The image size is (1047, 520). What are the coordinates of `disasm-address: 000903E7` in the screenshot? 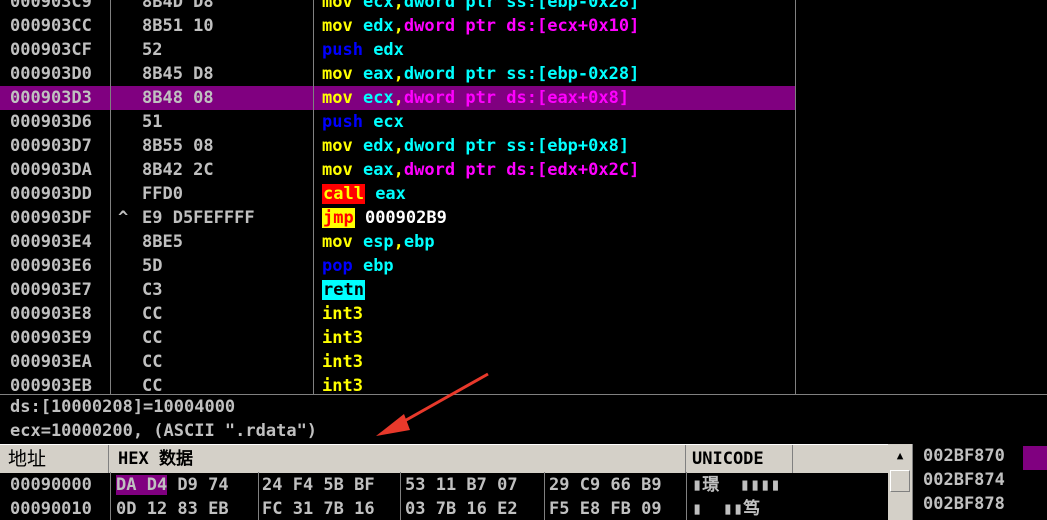 It's located at (51, 290).